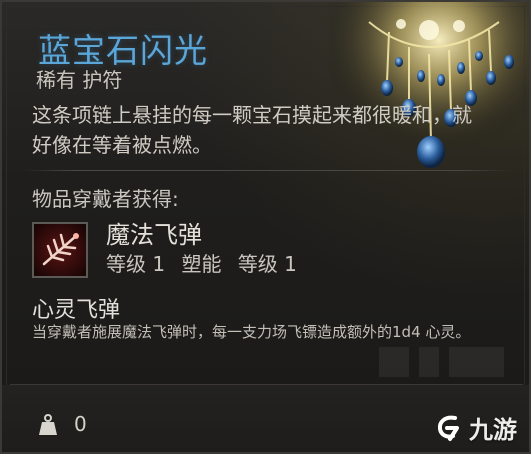 The height and width of the screenshot is (454, 531). Describe the element at coordinates (267, 170) in the screenshot. I see `section-divider` at that location.